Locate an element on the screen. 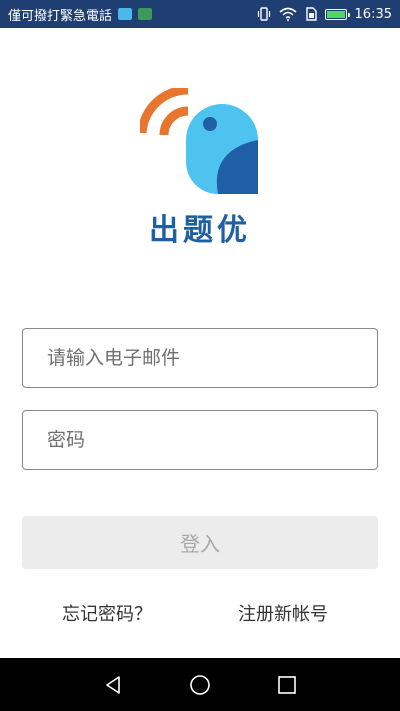 The image size is (400, 711). status-bar-left: 僅可撥打緊急電話 is located at coordinates (80, 14).